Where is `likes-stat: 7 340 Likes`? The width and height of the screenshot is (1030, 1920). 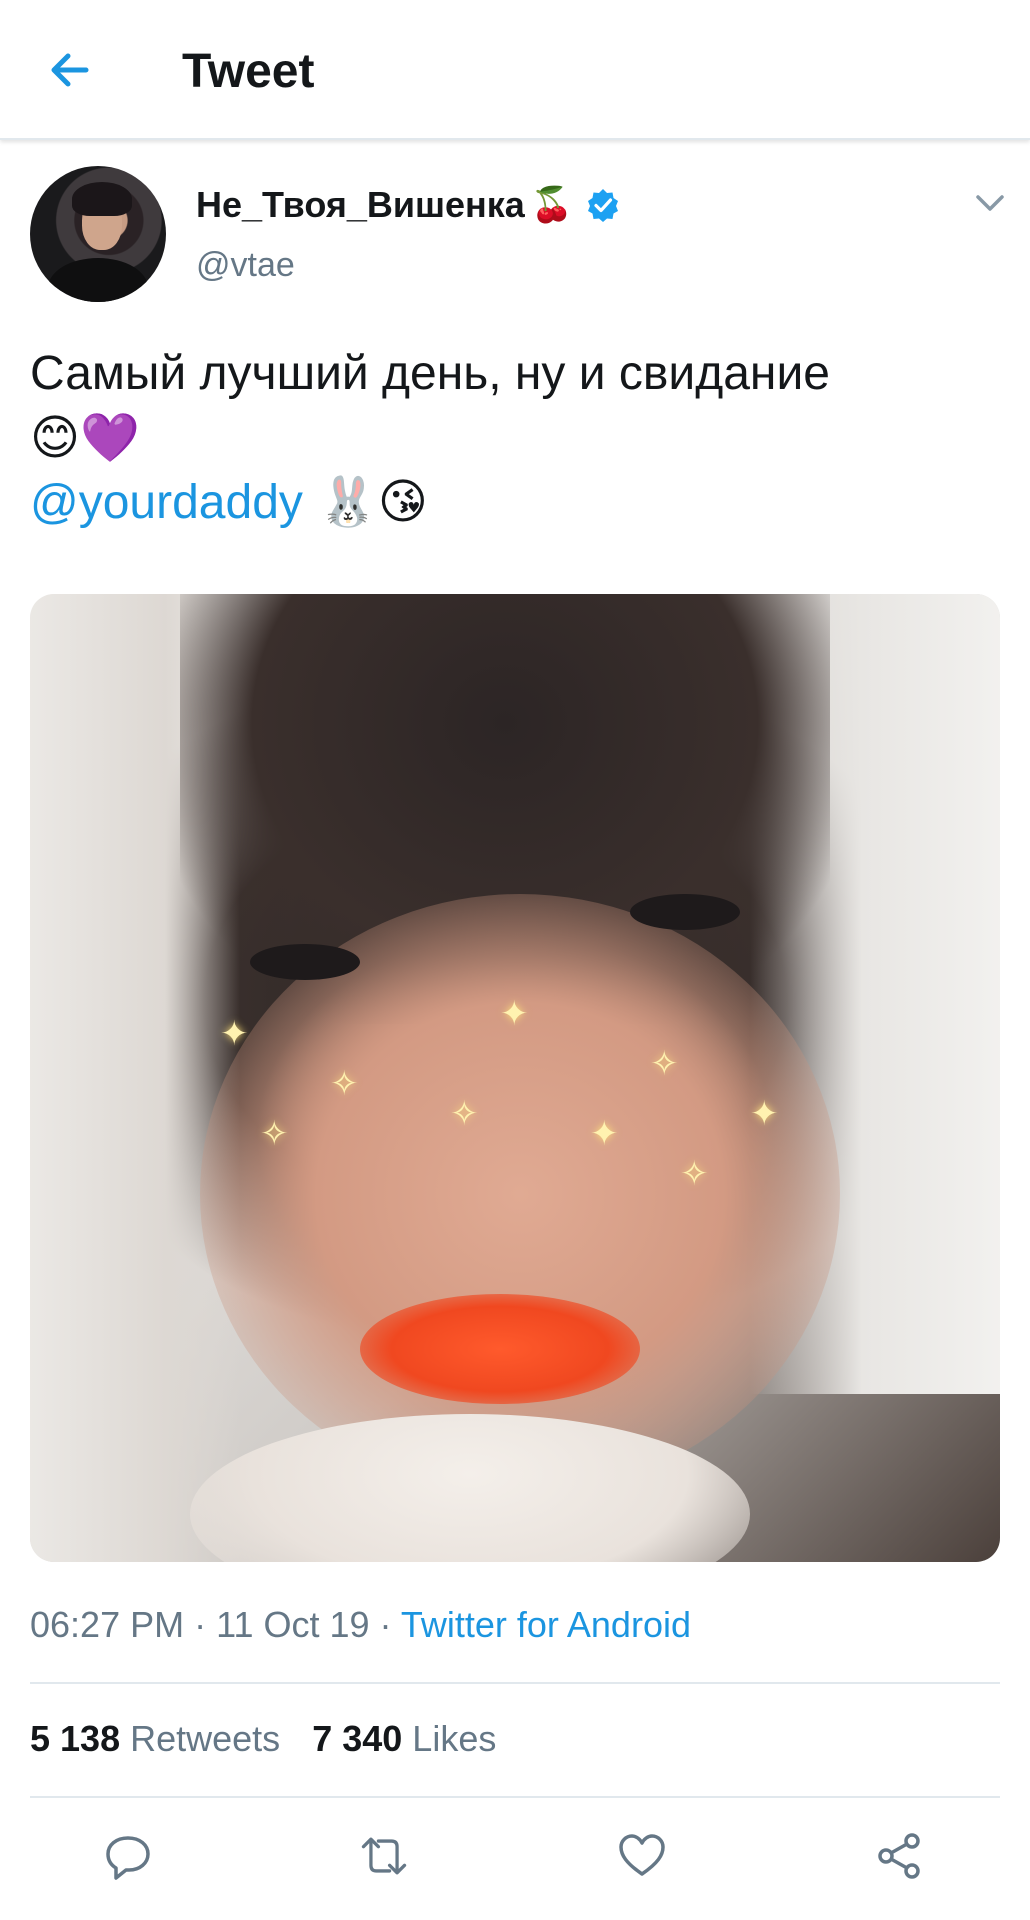
likes-stat: 7 340 Likes is located at coordinates (404, 1739).